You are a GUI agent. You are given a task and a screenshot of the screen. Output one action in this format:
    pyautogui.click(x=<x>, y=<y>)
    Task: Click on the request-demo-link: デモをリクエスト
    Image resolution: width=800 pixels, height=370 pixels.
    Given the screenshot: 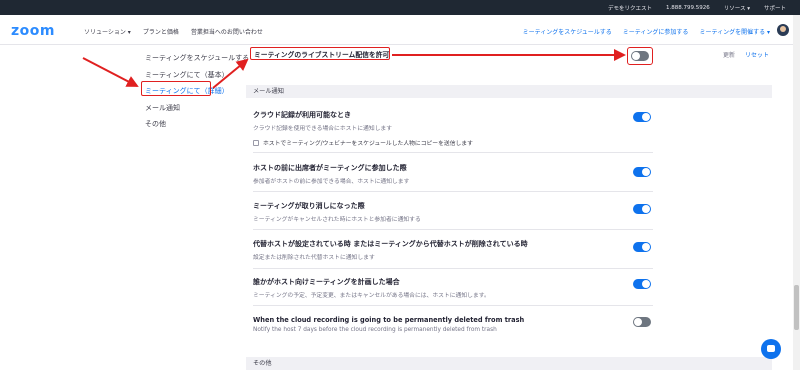 What is the action you would take?
    pyautogui.click(x=630, y=8)
    